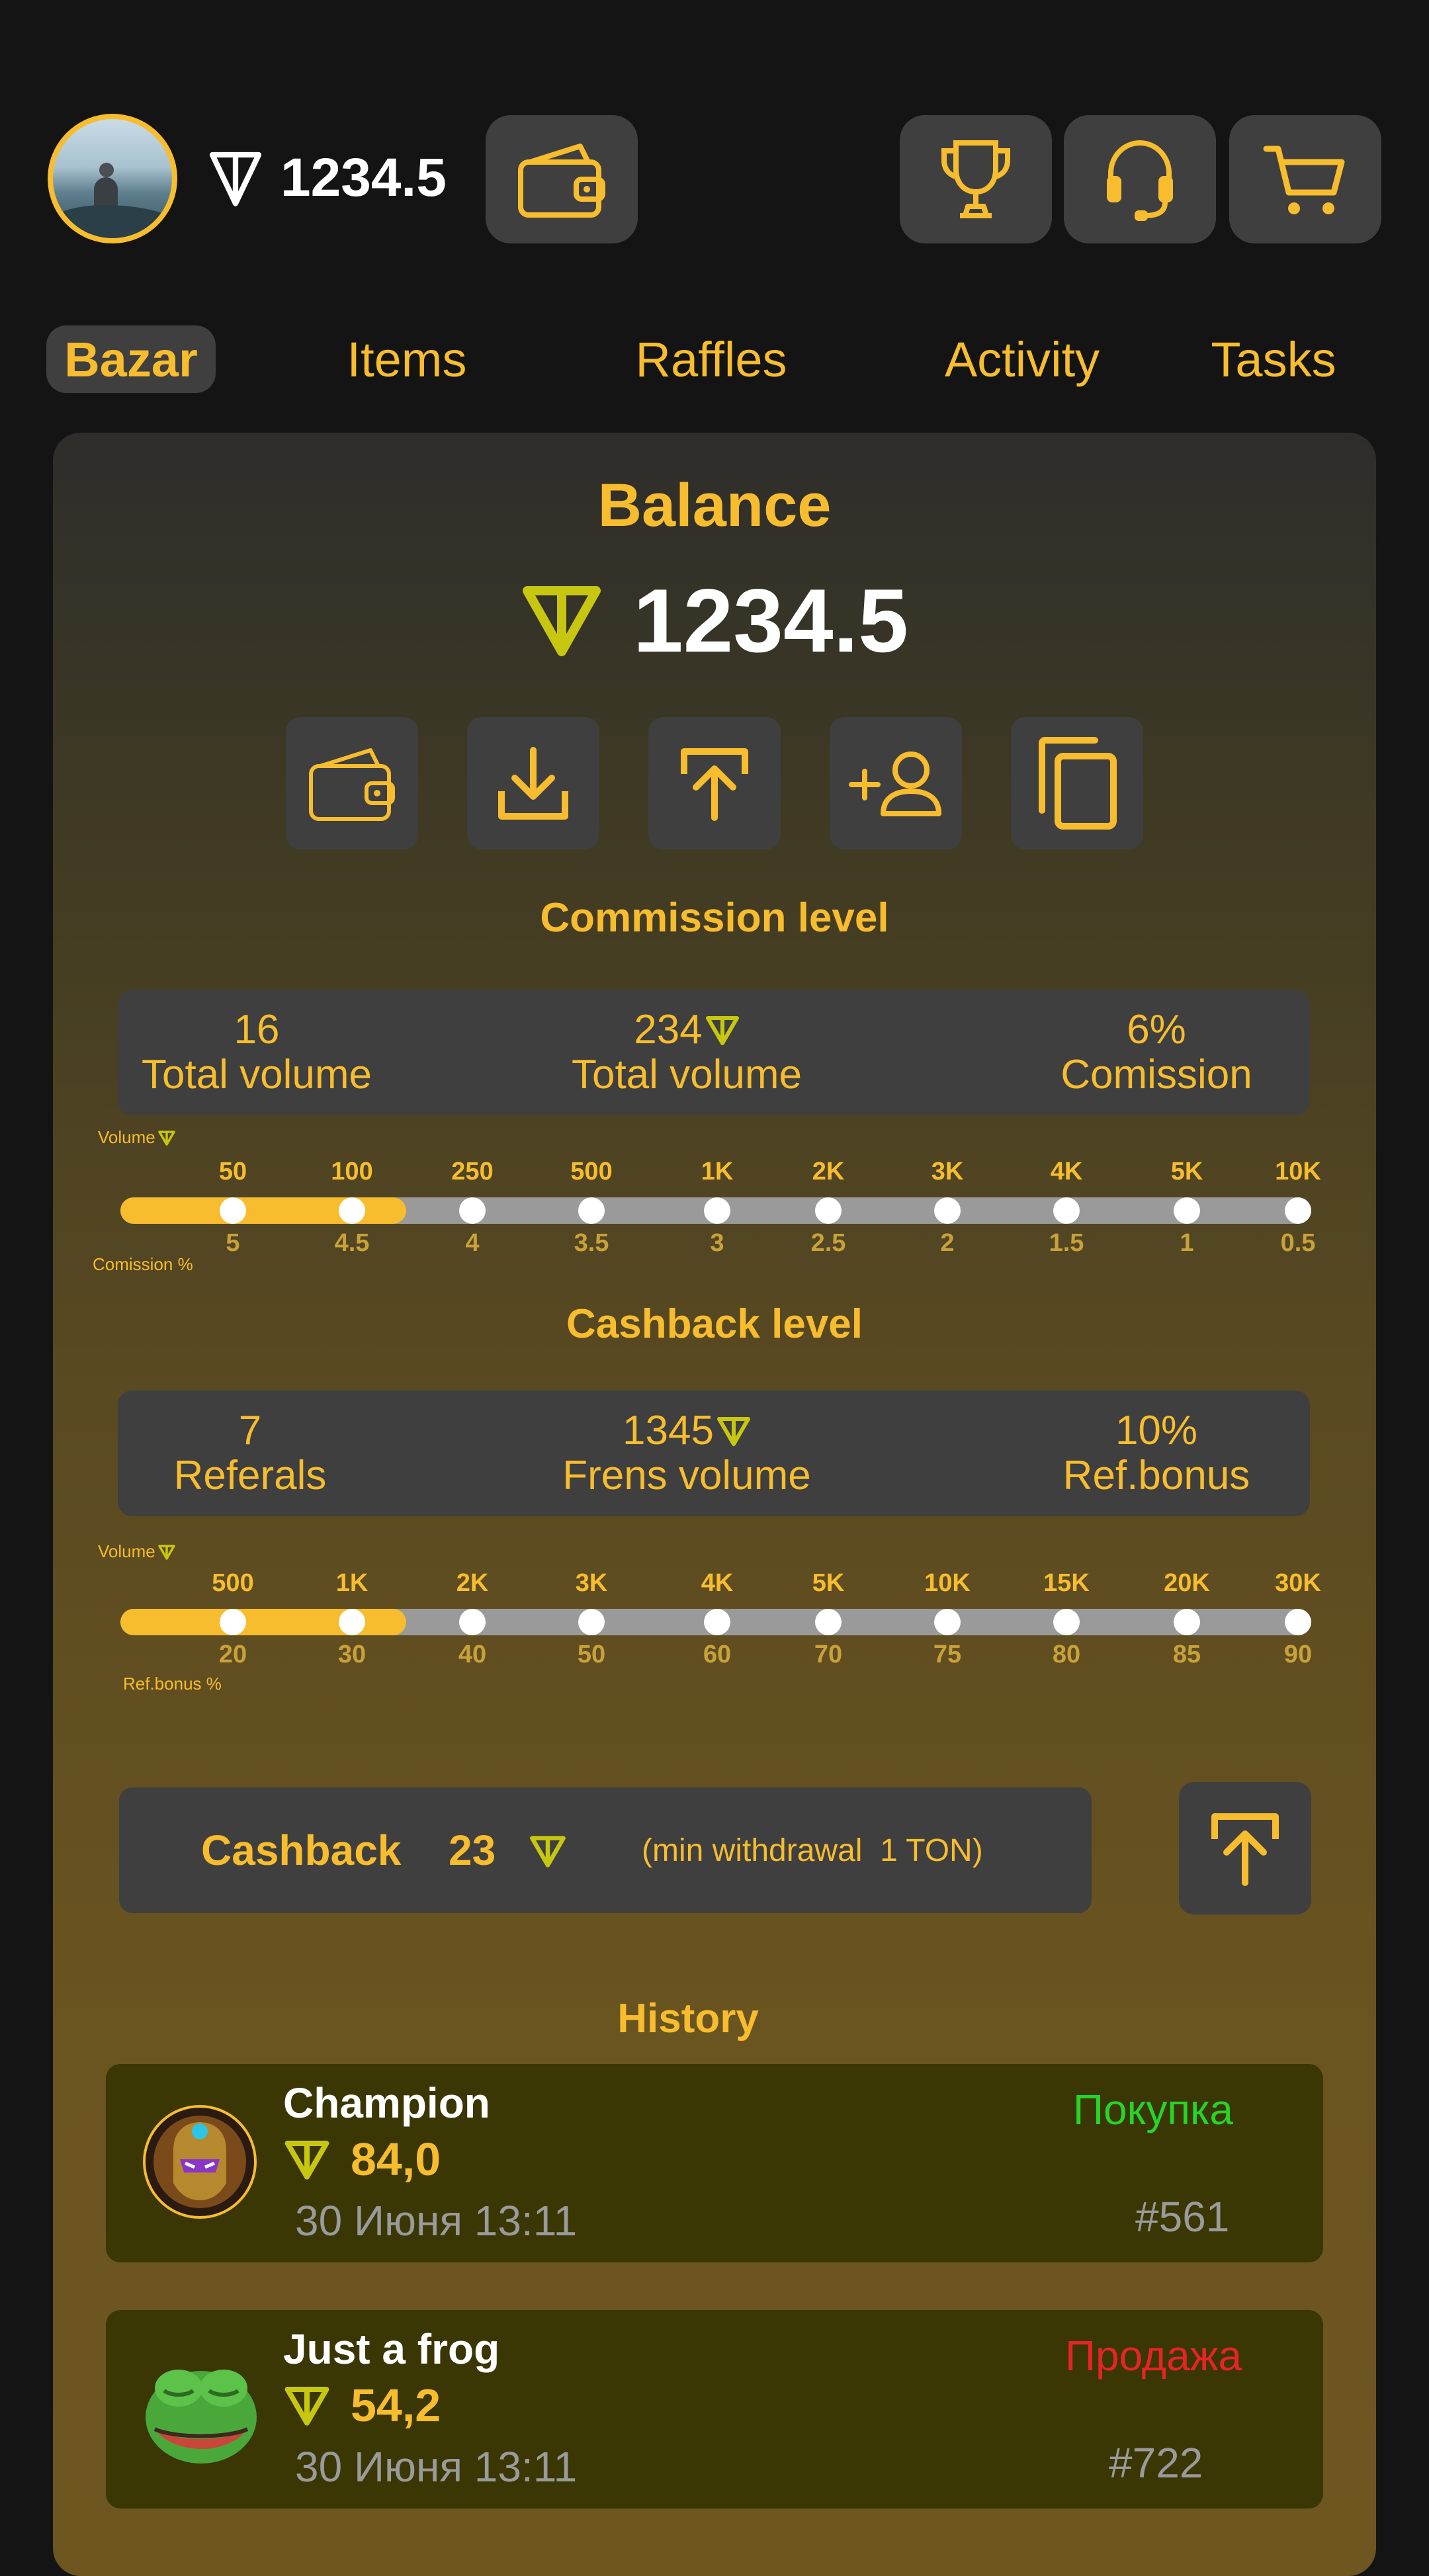  I want to click on level-threshold: 250, so click(472, 1171).